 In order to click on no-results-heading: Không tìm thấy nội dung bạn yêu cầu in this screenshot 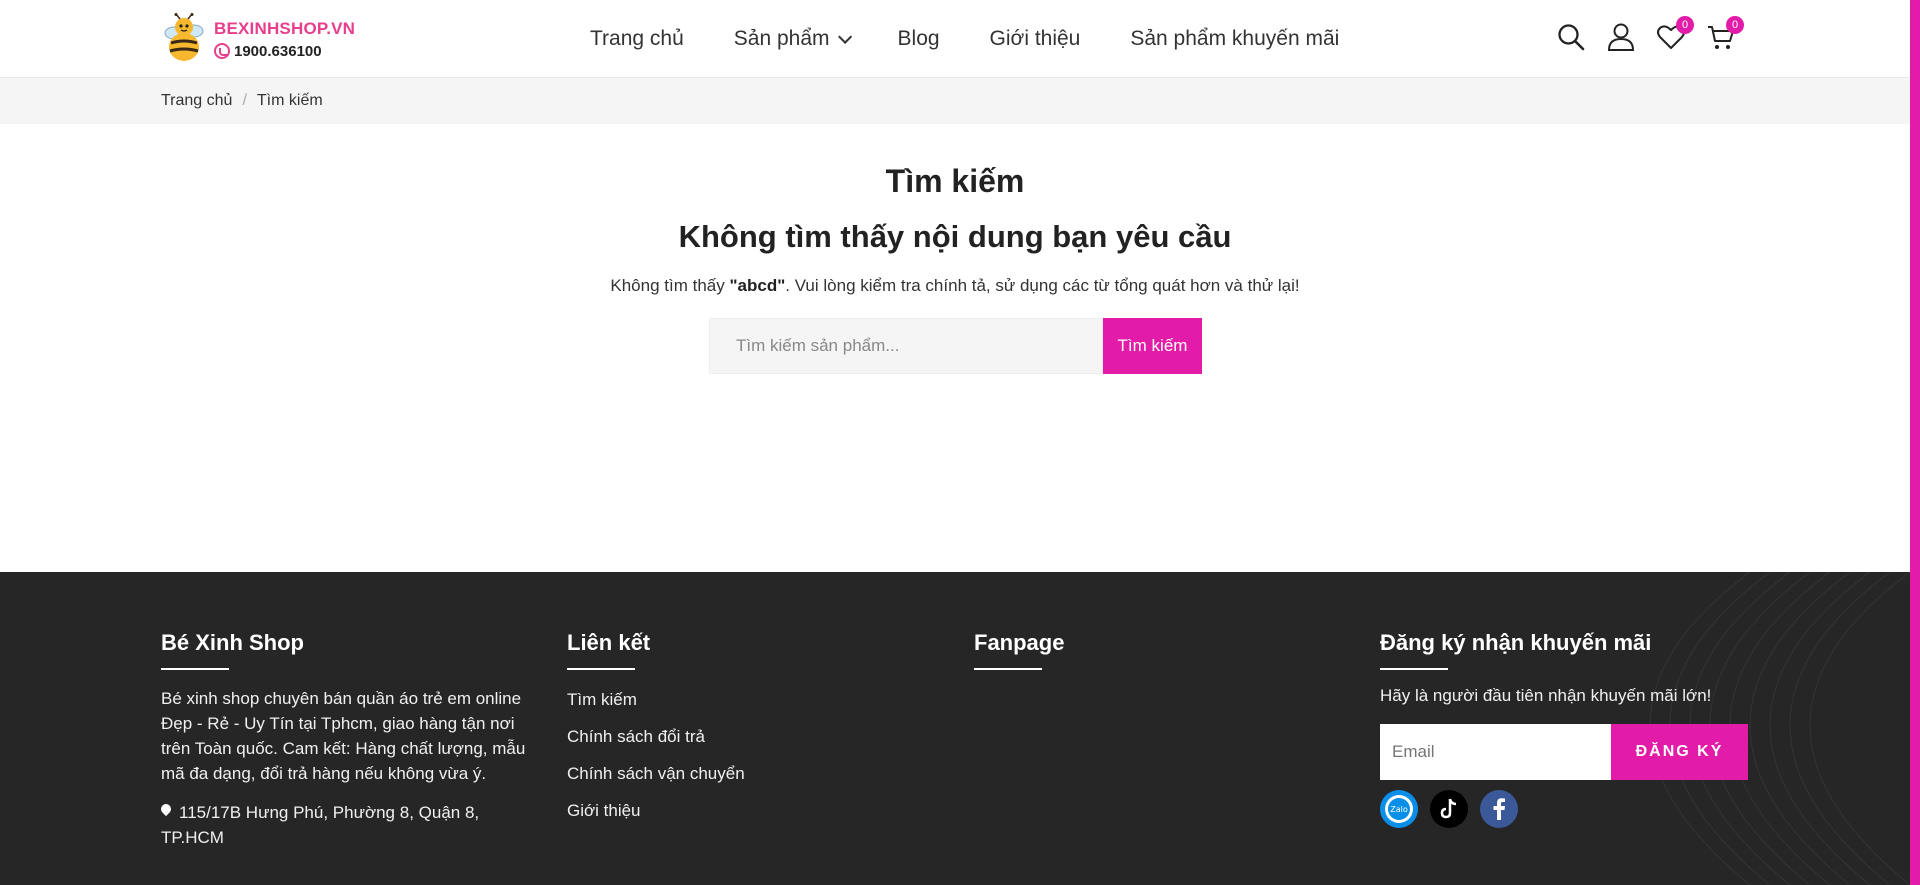, I will do `click(955, 236)`.